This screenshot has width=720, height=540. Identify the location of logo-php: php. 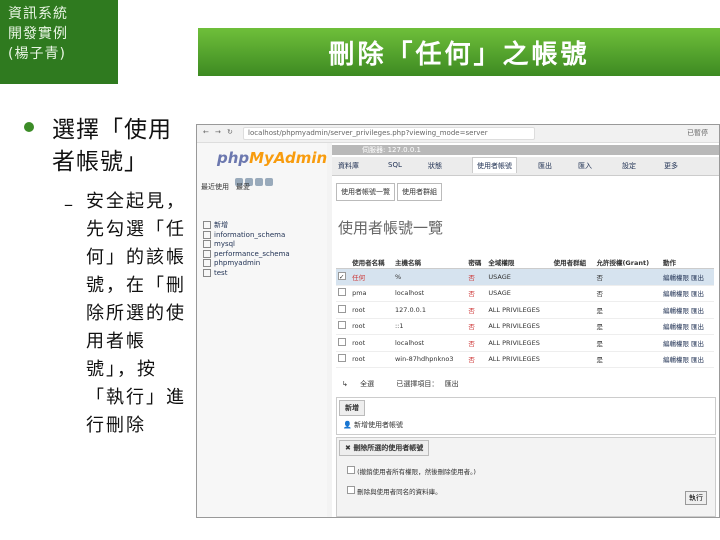
(233, 158).